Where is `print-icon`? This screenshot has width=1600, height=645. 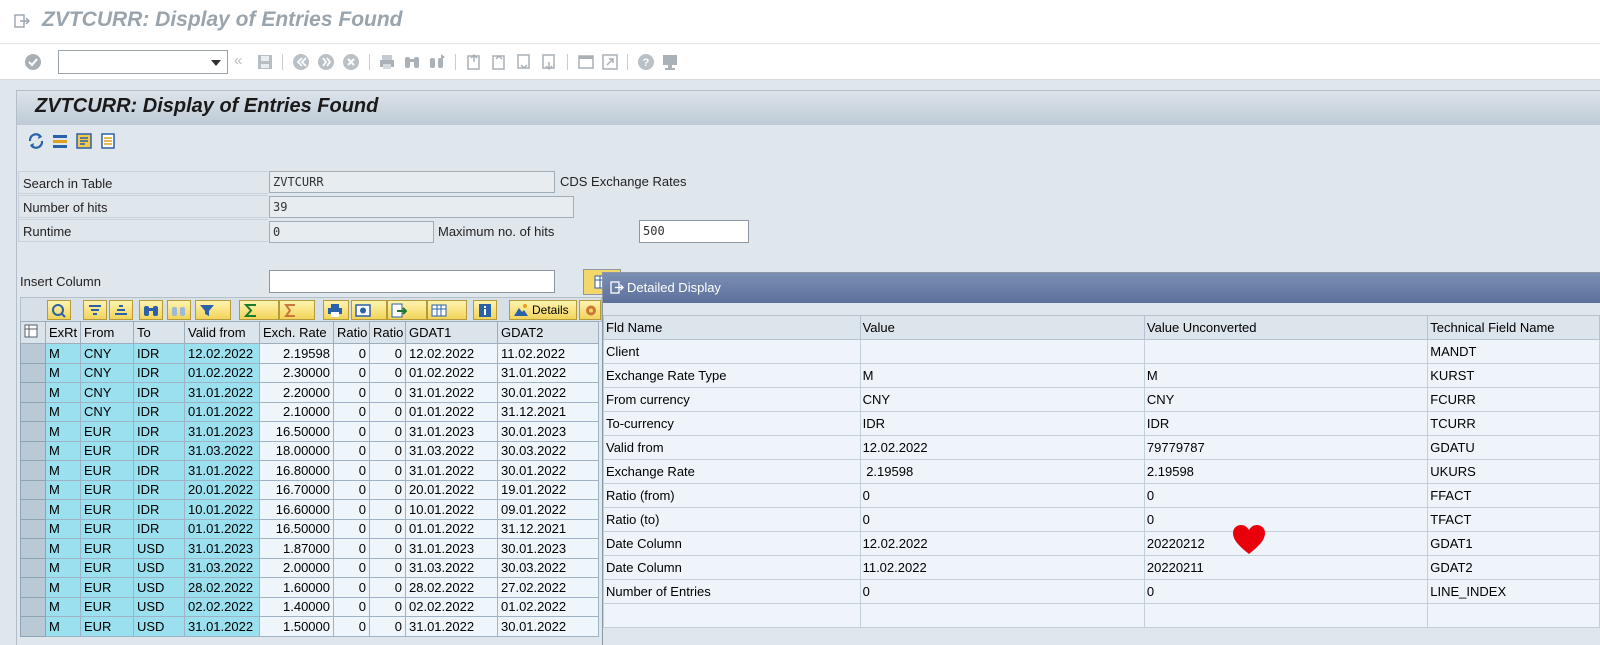 print-icon is located at coordinates (387, 62).